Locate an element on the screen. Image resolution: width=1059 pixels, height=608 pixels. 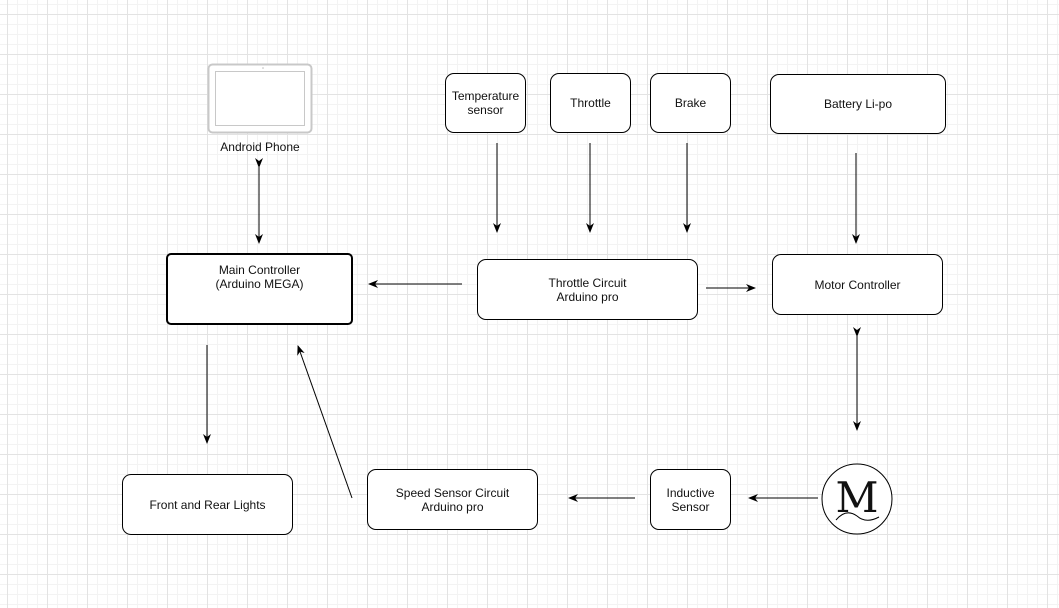
android-phone-label: Android Phone is located at coordinates (260, 147).